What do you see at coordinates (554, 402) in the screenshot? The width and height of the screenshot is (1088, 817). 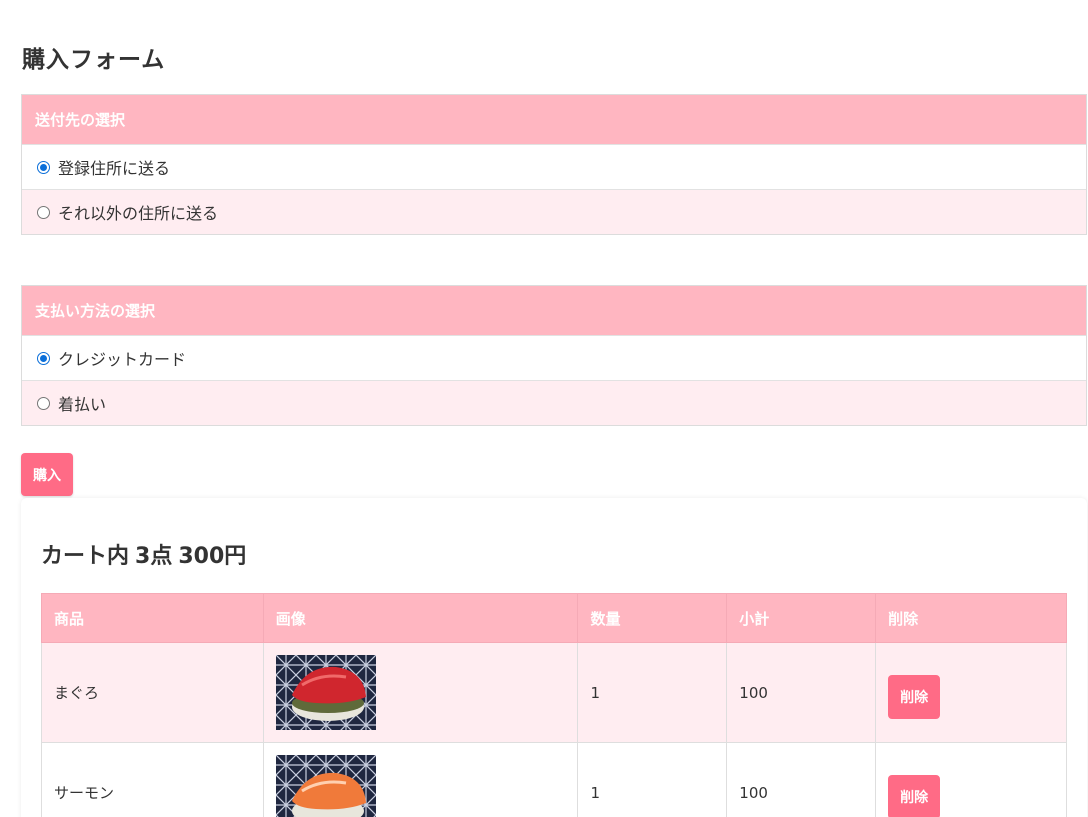 I see `payment-option-cash-on-delivery: 着払い` at bounding box center [554, 402].